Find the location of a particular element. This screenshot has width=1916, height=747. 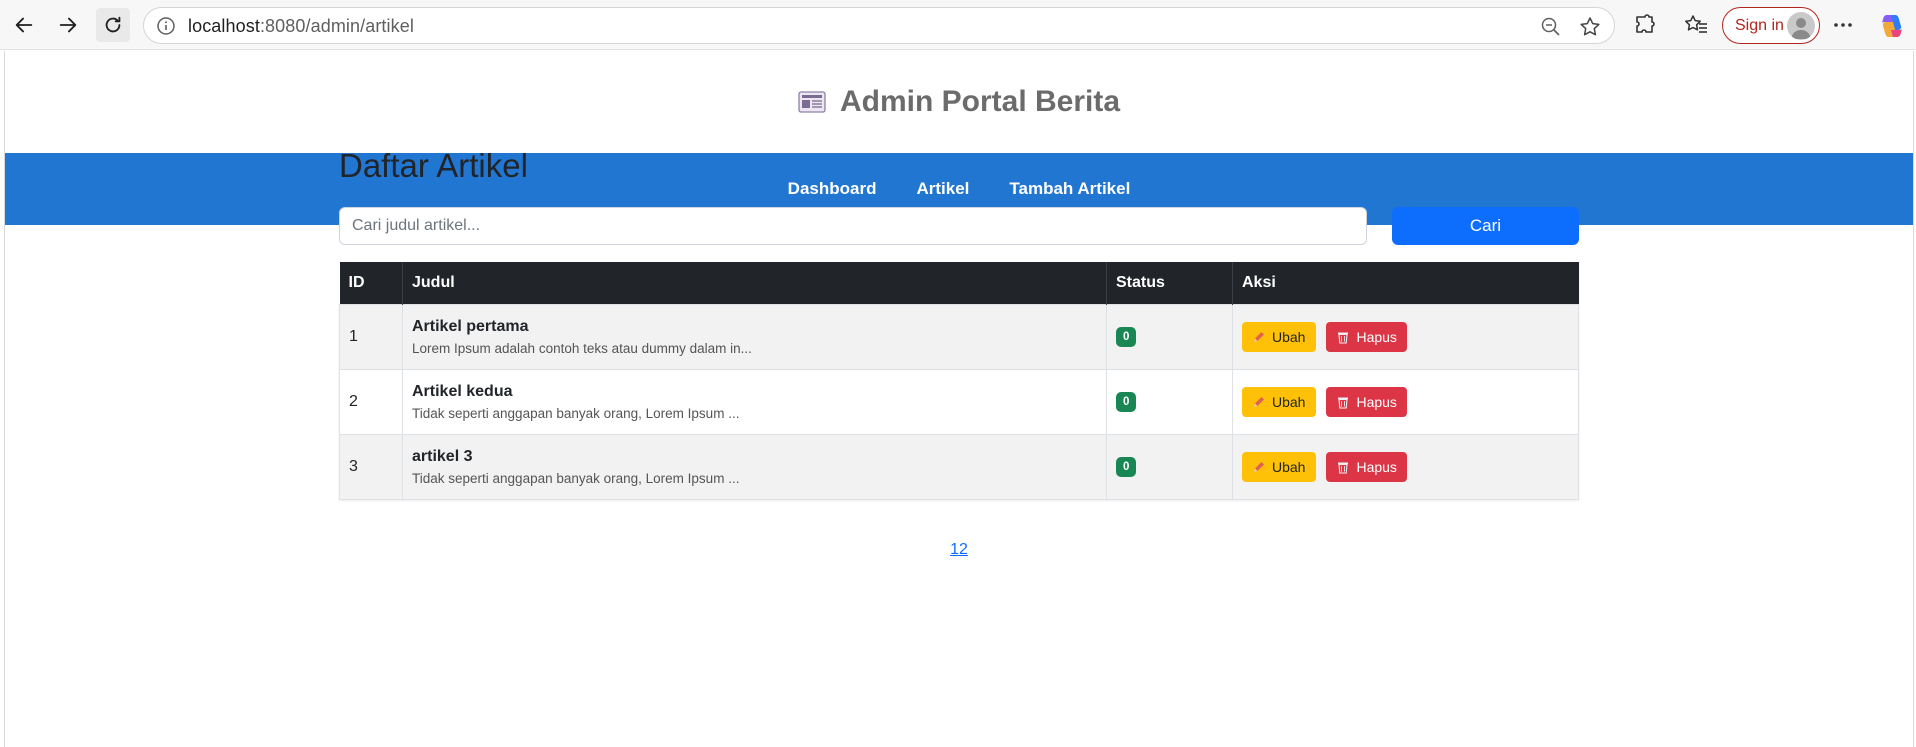

sign-in-button: Sign in is located at coordinates (1771, 25).